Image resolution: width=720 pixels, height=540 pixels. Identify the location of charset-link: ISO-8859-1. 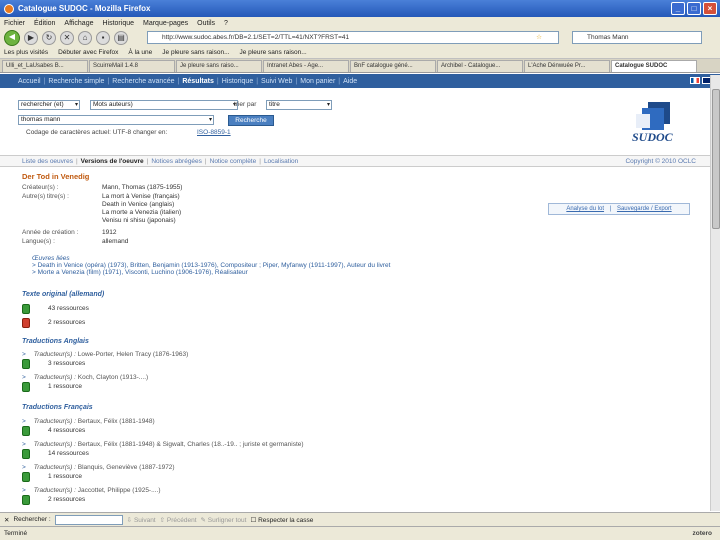
(214, 132).